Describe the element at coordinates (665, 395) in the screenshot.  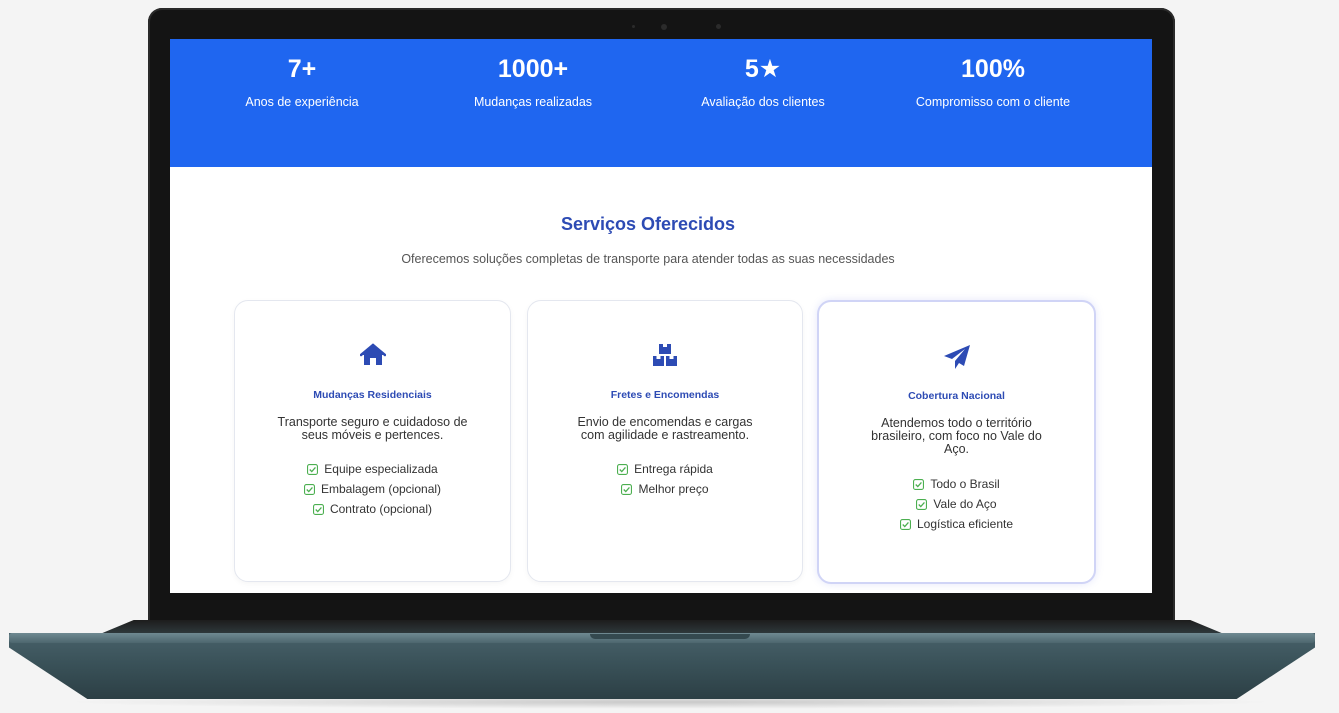
I see `card-title: Fretes e Encomendas` at that location.